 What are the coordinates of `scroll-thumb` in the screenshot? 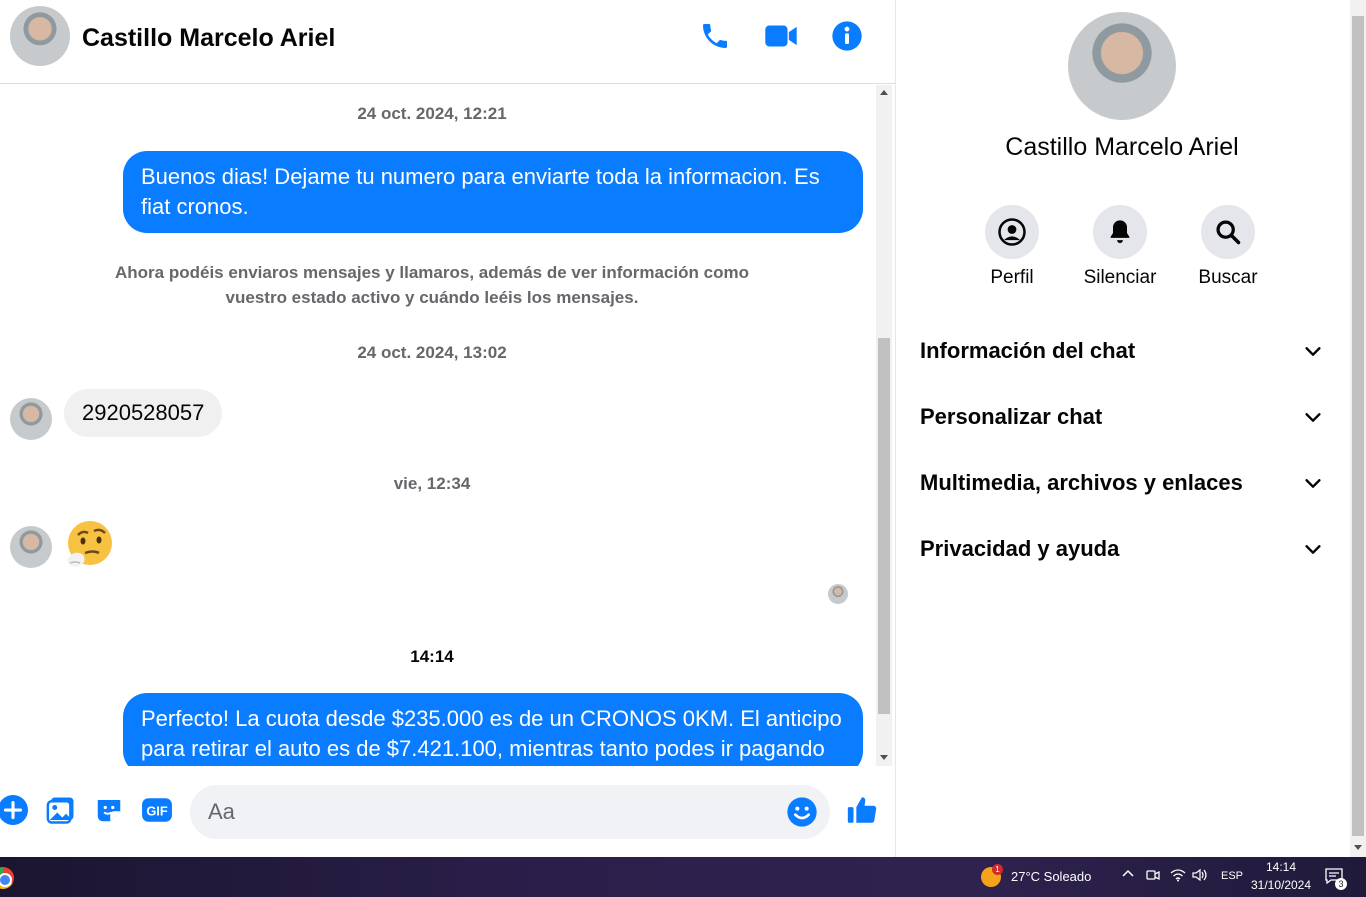 It's located at (884, 526).